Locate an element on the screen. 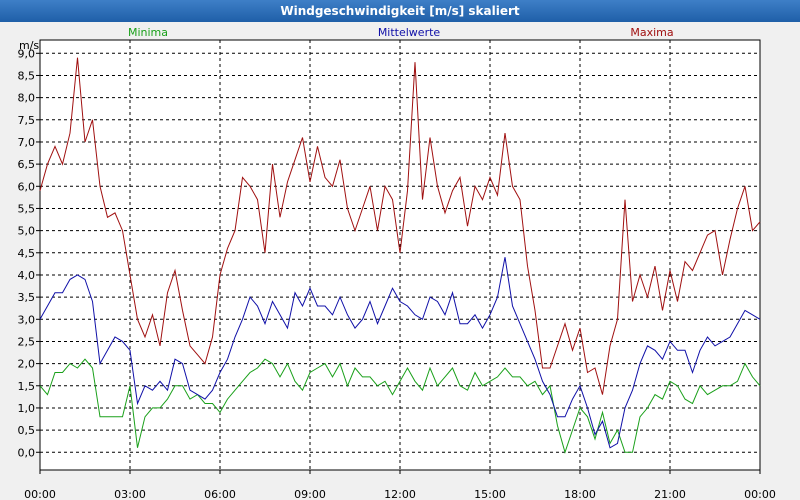 The image size is (800, 500). y-tick-label: 0,5 is located at coordinates (27, 430).